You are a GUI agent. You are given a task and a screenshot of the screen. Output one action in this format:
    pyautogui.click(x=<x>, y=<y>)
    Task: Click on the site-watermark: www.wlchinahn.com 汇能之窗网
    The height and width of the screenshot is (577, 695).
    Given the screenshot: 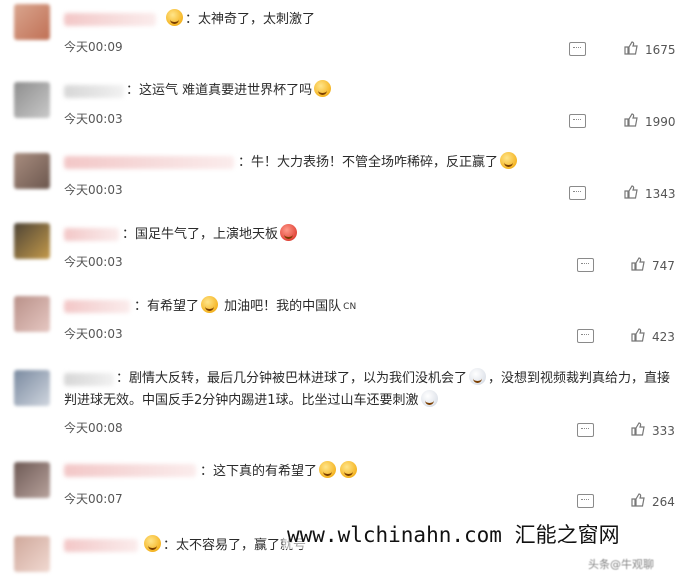 What is the action you would take?
    pyautogui.click(x=453, y=534)
    